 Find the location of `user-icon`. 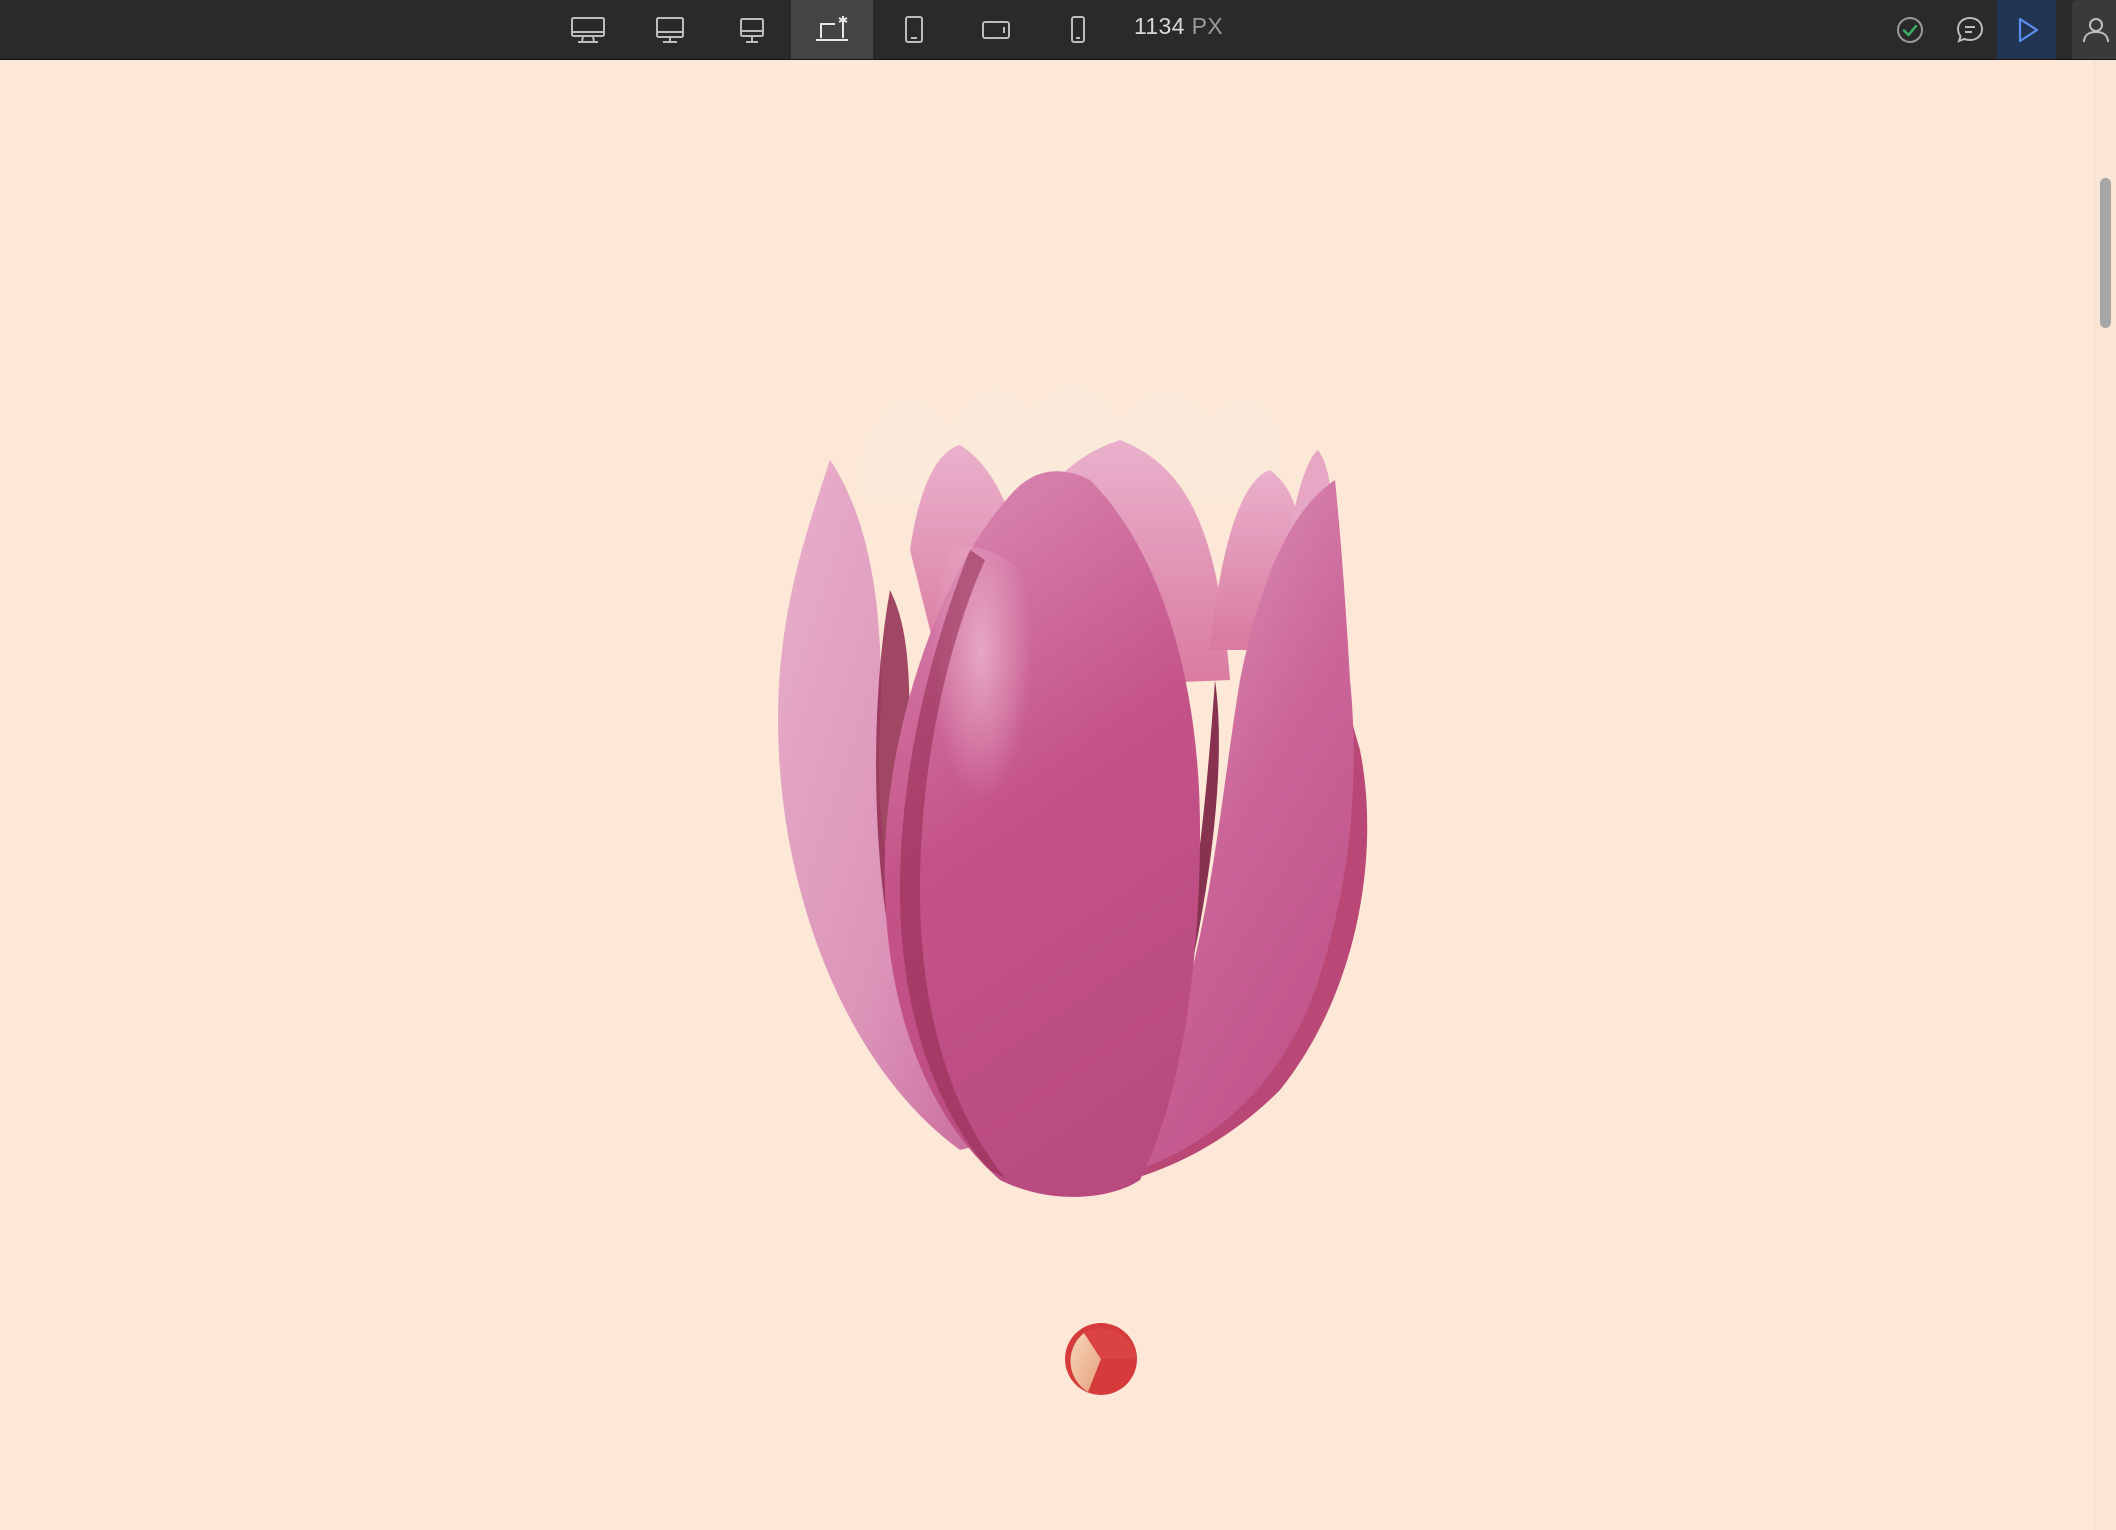

user-icon is located at coordinates (2096, 29).